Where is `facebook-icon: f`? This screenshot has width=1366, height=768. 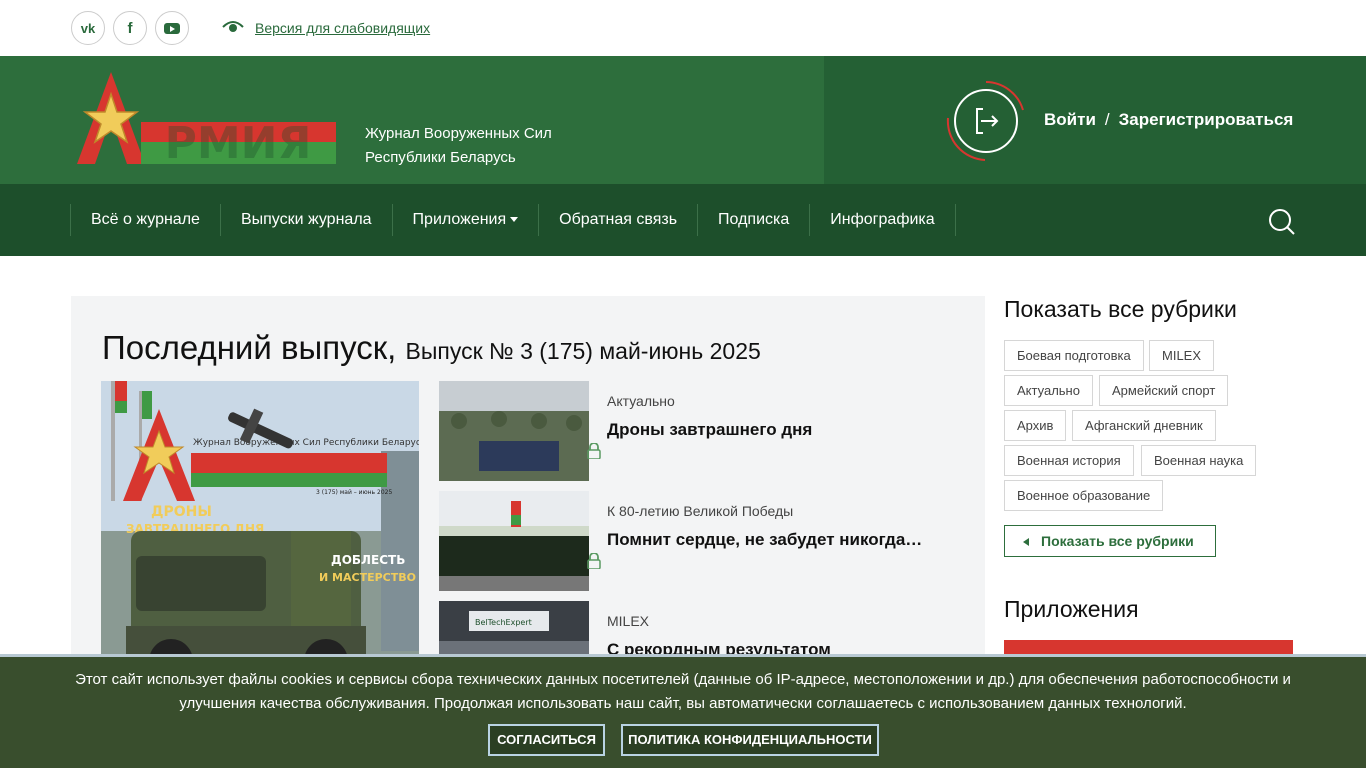 facebook-icon: f is located at coordinates (130, 28).